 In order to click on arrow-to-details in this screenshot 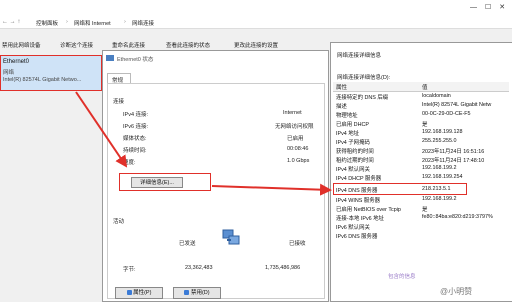, I will do `click(101, 129)`.